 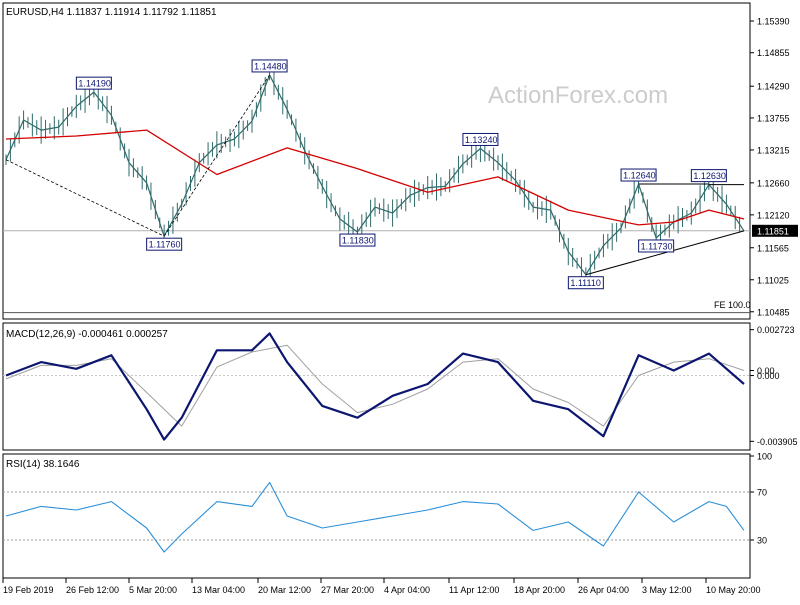 What do you see at coordinates (603, 590) in the screenshot?
I see `x-tick-label: 26 Apr 04:00` at bounding box center [603, 590].